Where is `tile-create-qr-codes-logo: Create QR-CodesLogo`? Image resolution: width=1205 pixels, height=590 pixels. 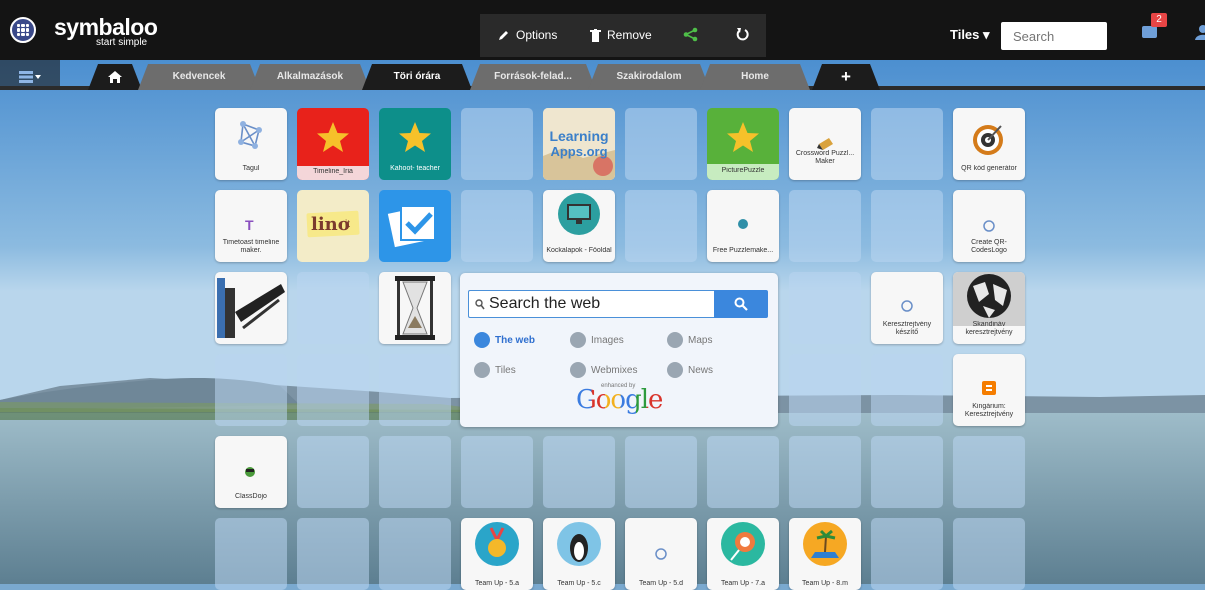 tile-create-qr-codes-logo: Create QR-CodesLogo is located at coordinates (989, 226).